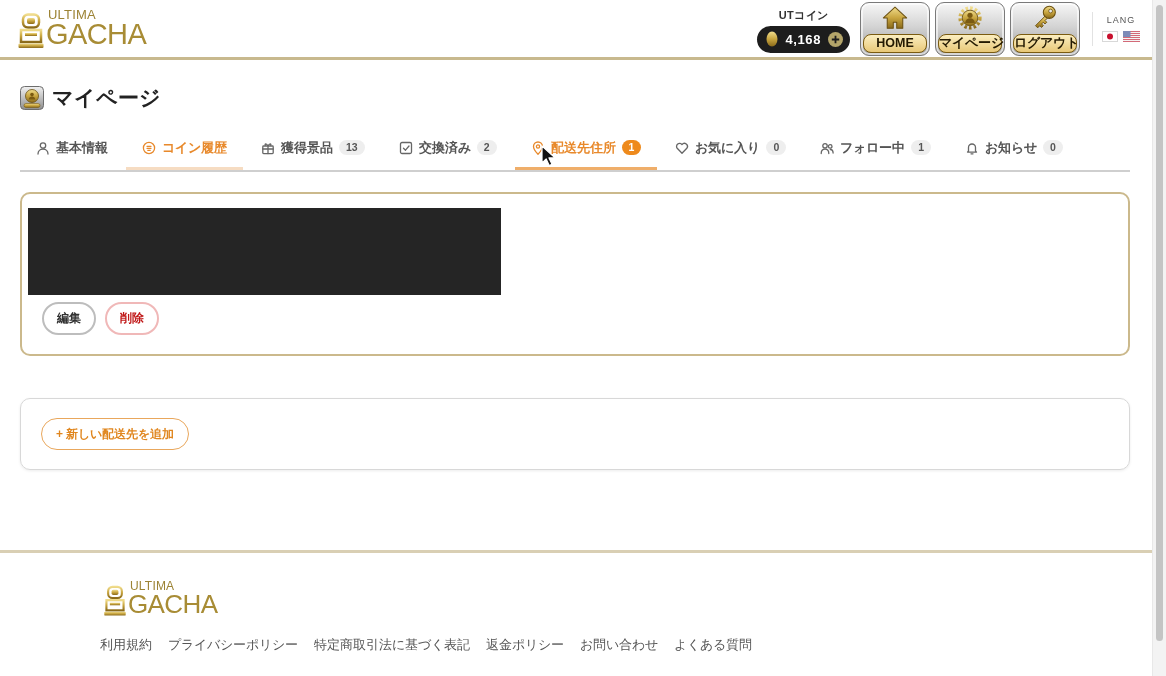  What do you see at coordinates (835, 39) in the screenshot?
I see `plus-icon` at bounding box center [835, 39].